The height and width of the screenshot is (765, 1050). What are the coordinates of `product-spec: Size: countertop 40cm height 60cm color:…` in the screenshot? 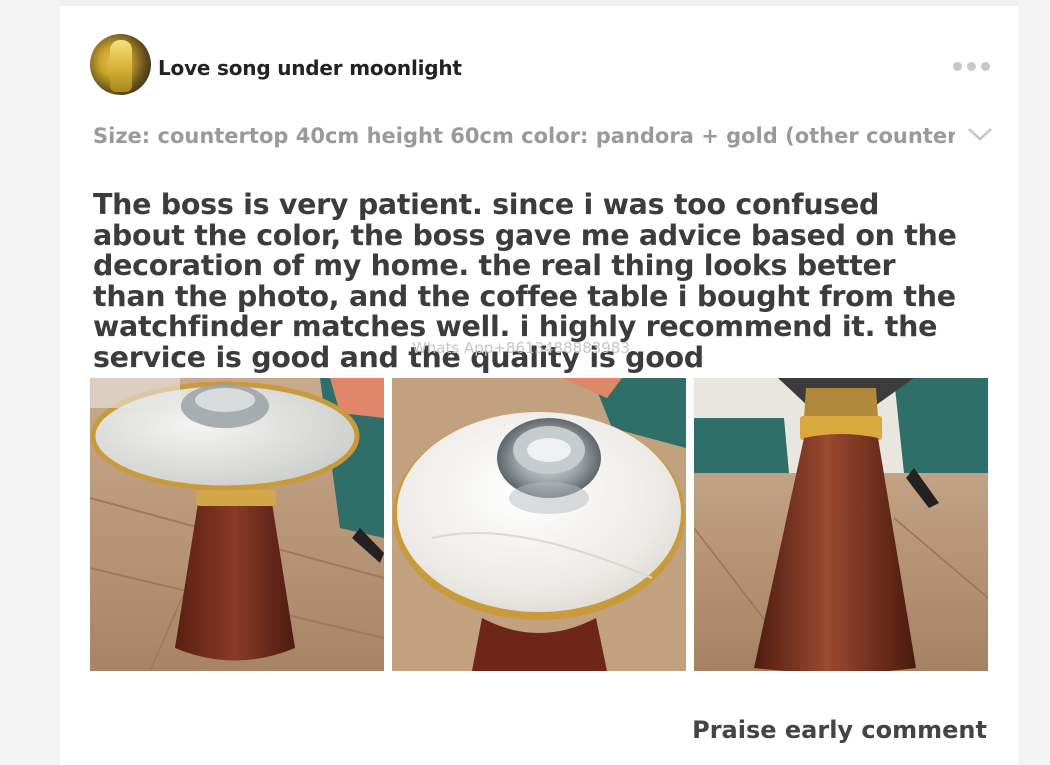 It's located at (524, 136).